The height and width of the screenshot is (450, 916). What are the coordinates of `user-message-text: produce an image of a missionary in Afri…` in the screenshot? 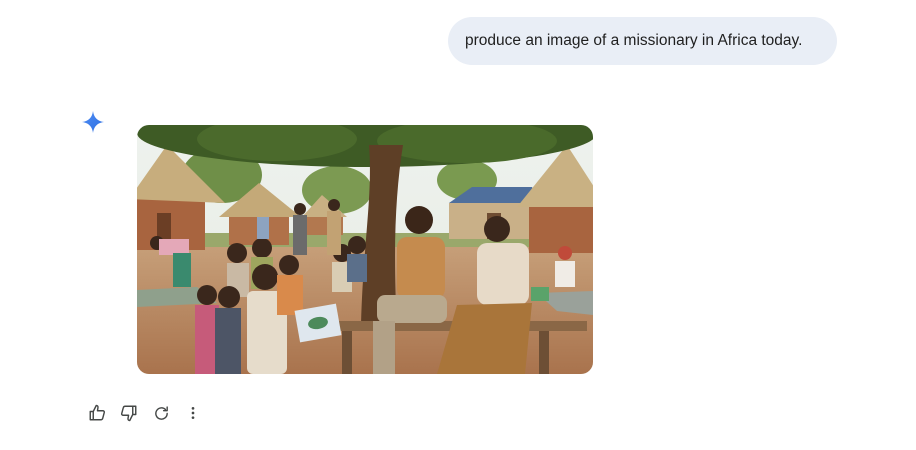 It's located at (634, 40).